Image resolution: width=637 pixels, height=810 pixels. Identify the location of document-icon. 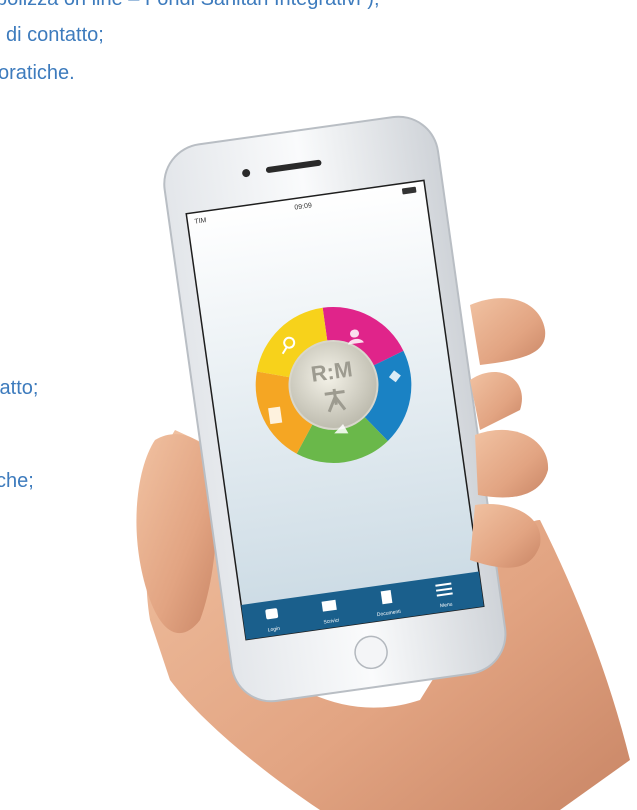
(386, 597).